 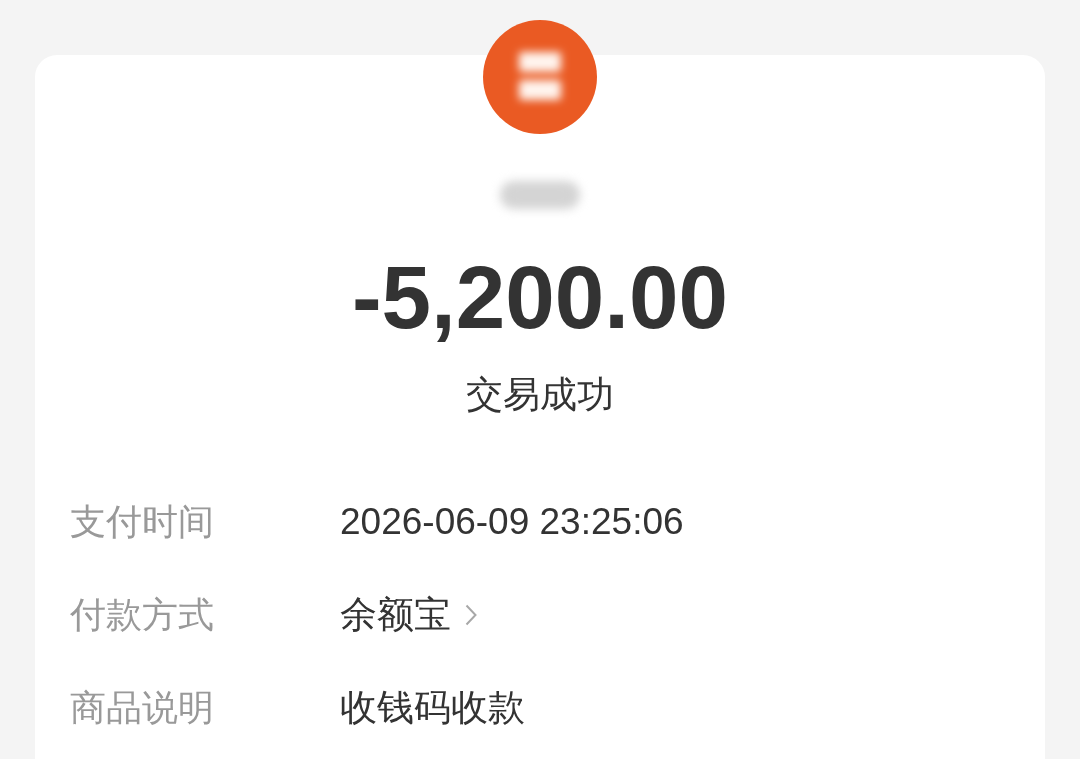 I want to click on status-text: 交易成功, so click(x=540, y=395).